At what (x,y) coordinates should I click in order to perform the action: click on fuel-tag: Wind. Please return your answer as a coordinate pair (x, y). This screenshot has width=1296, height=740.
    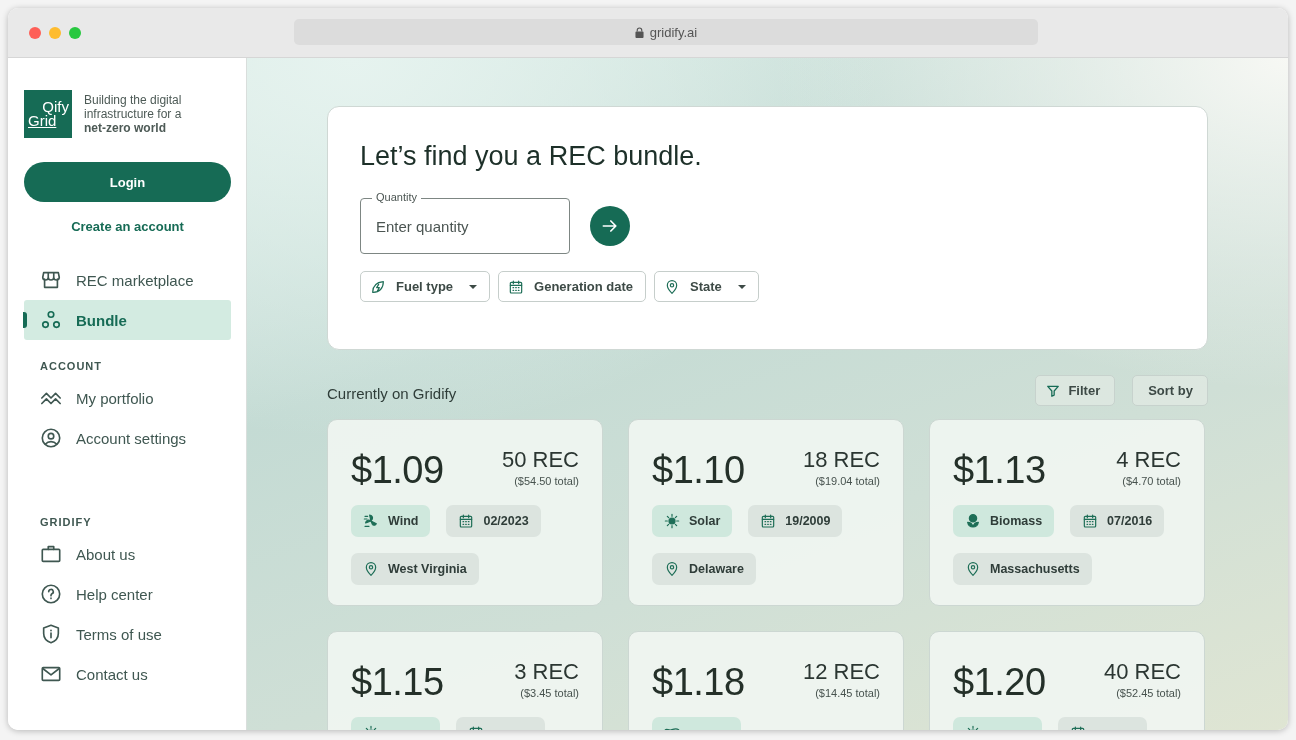
    Looking at the image, I should click on (391, 521).